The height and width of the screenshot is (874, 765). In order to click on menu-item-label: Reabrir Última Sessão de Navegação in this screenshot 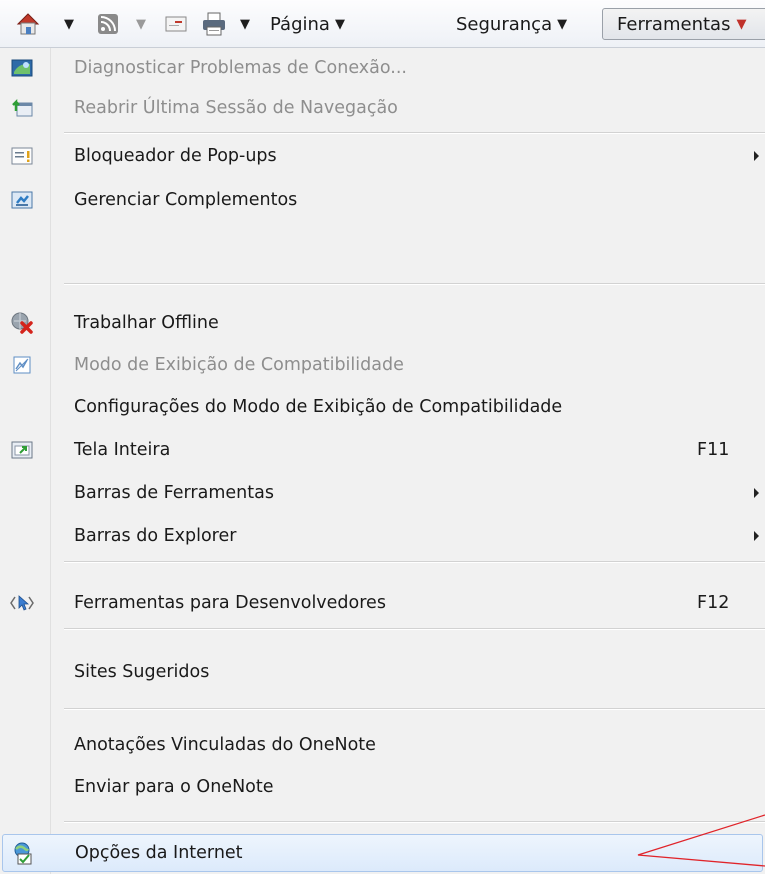, I will do `click(236, 108)`.